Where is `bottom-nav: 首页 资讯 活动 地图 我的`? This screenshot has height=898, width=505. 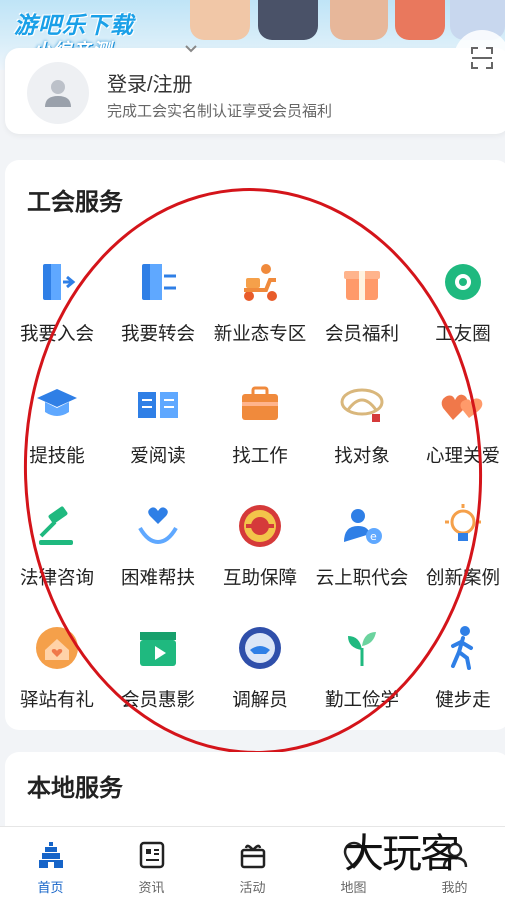 bottom-nav: 首页 资讯 活动 地图 我的 is located at coordinates (252, 862).